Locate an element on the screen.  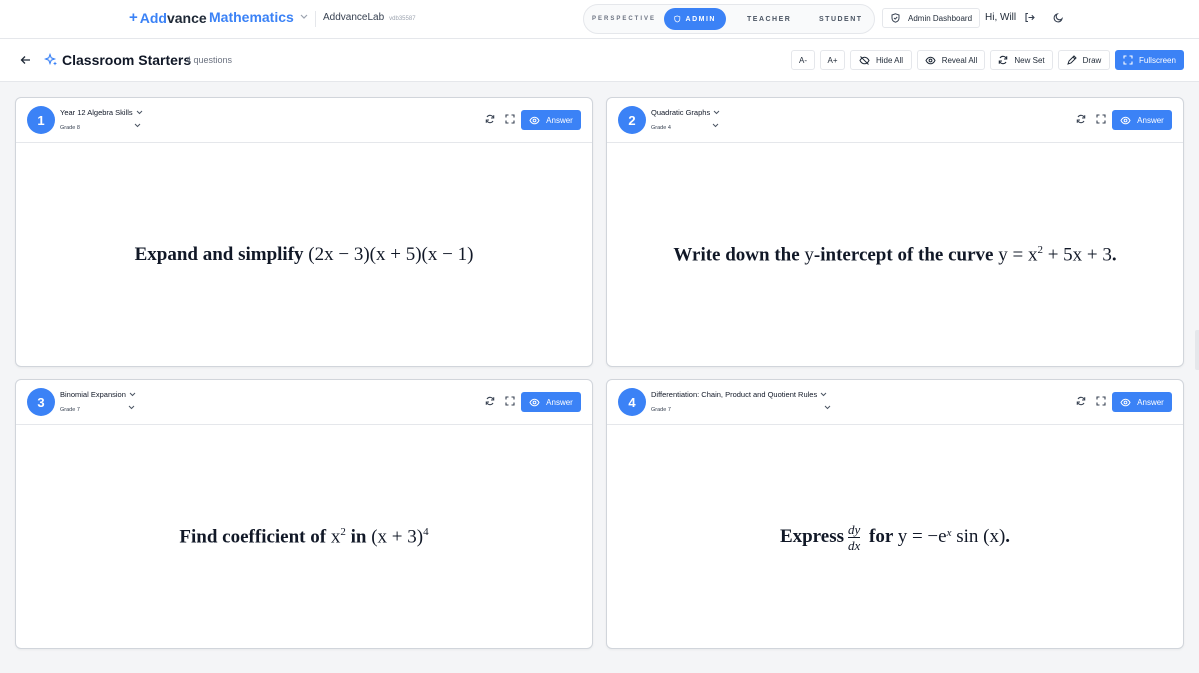
reveal-all-button: Reveal All is located at coordinates (951, 60).